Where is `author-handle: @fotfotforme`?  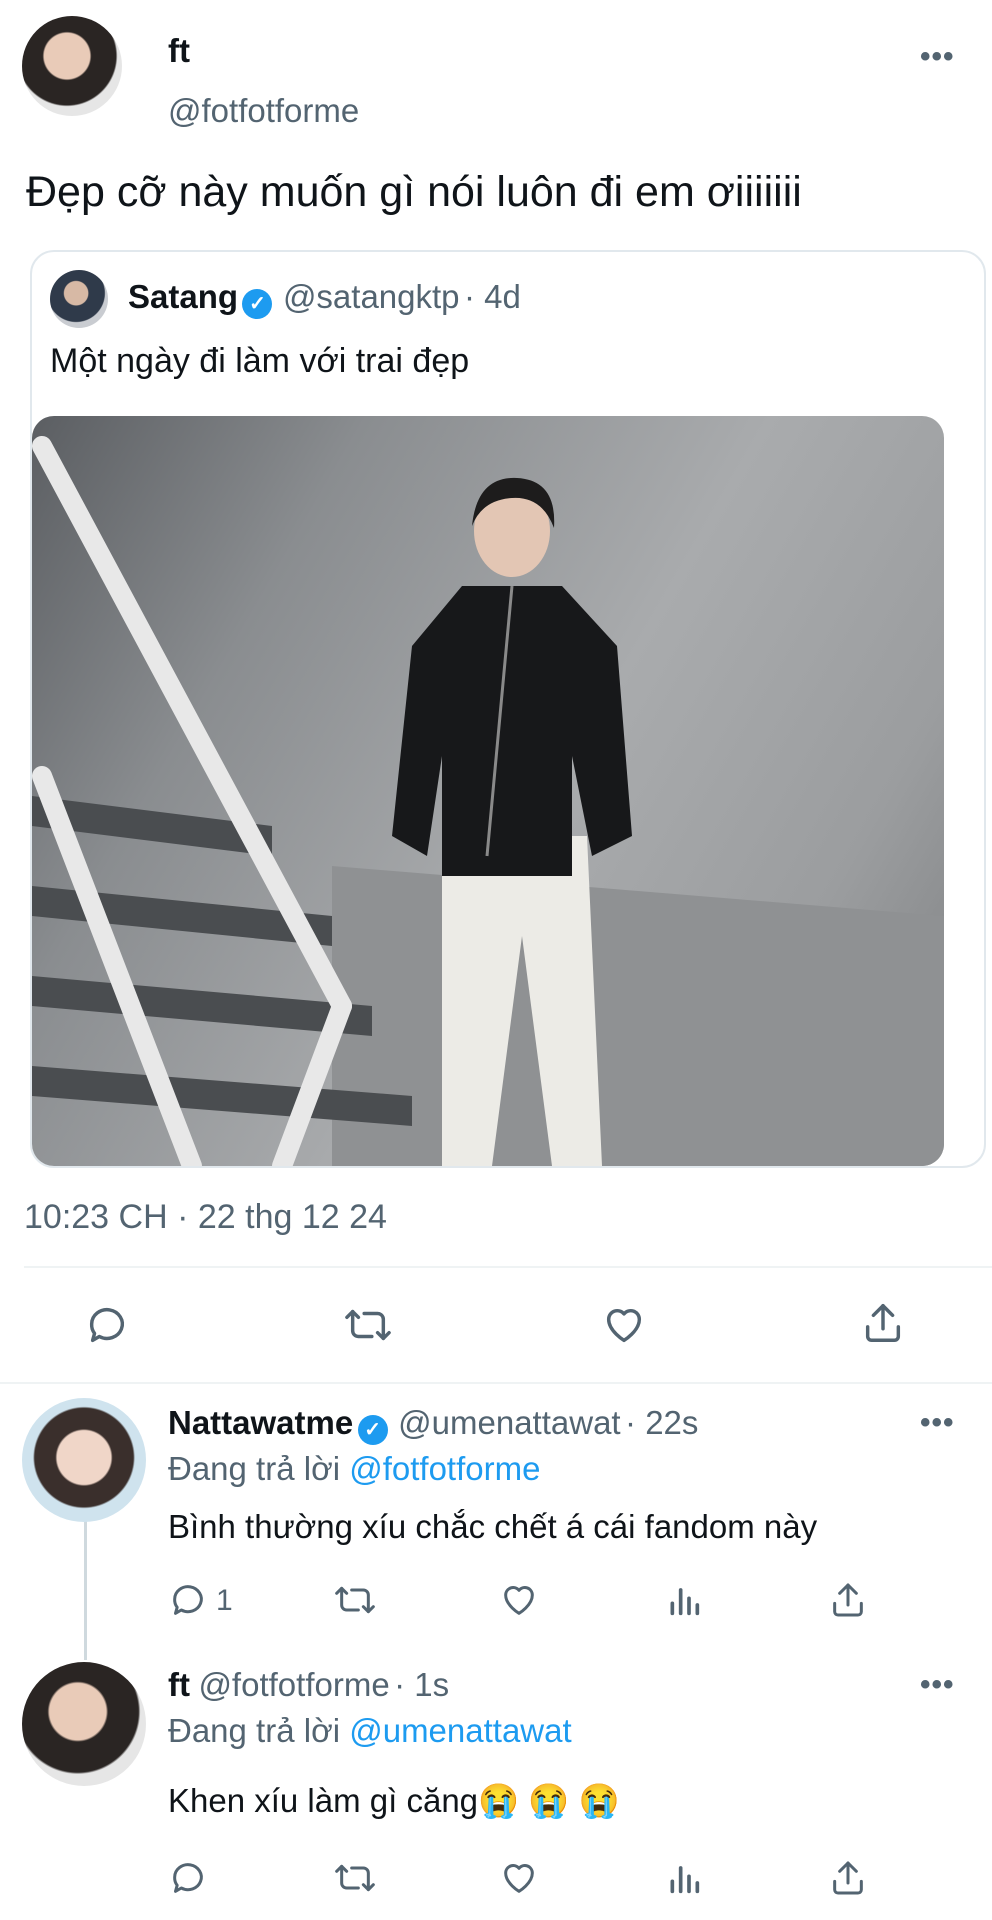 author-handle: @fotfotforme is located at coordinates (263, 111).